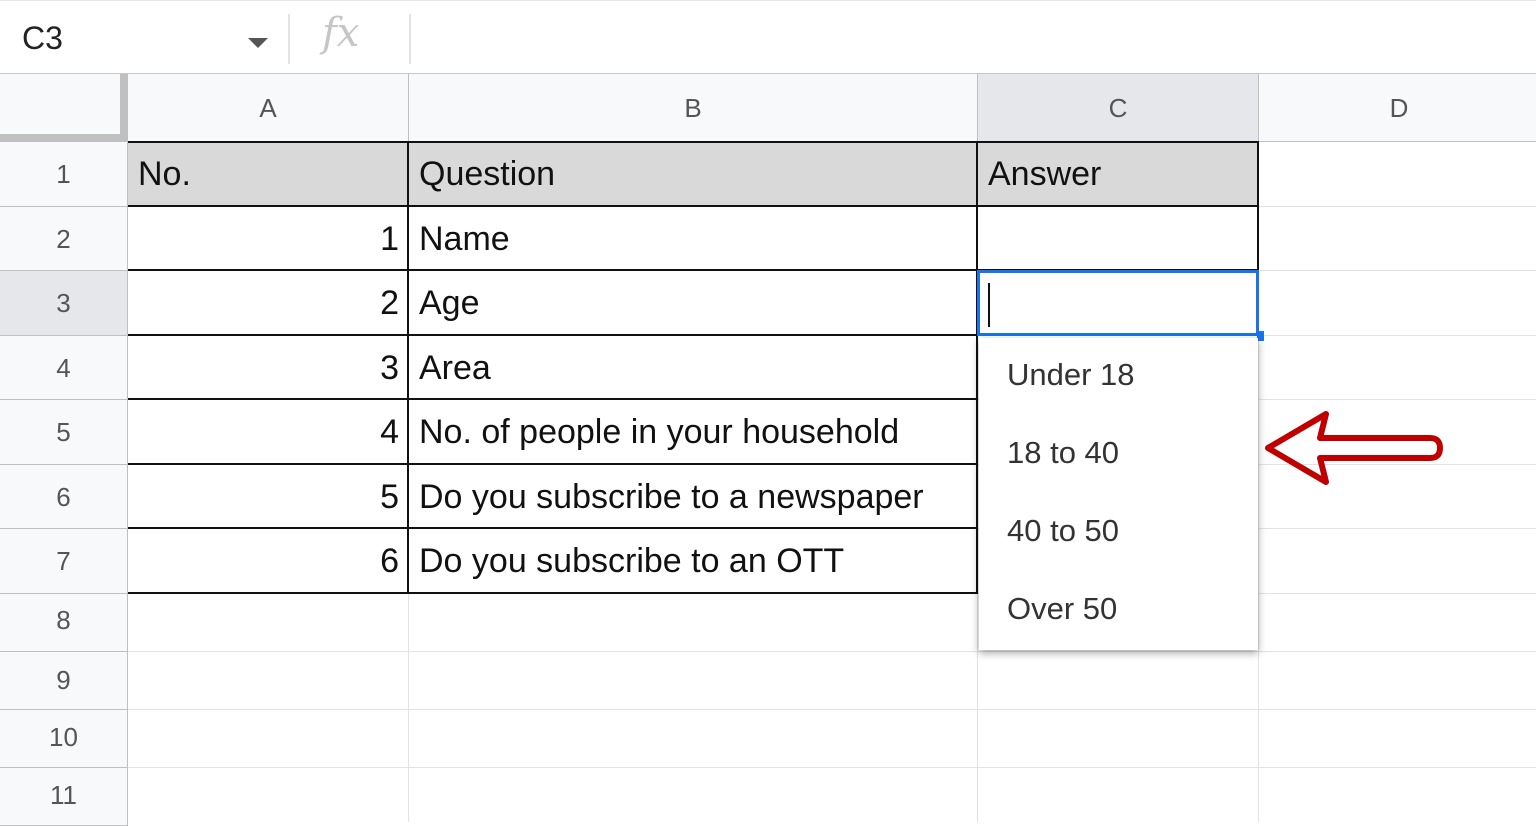 Image resolution: width=1536 pixels, height=826 pixels. Describe the element at coordinates (268, 561) in the screenshot. I see `cell-a7: 6` at that location.